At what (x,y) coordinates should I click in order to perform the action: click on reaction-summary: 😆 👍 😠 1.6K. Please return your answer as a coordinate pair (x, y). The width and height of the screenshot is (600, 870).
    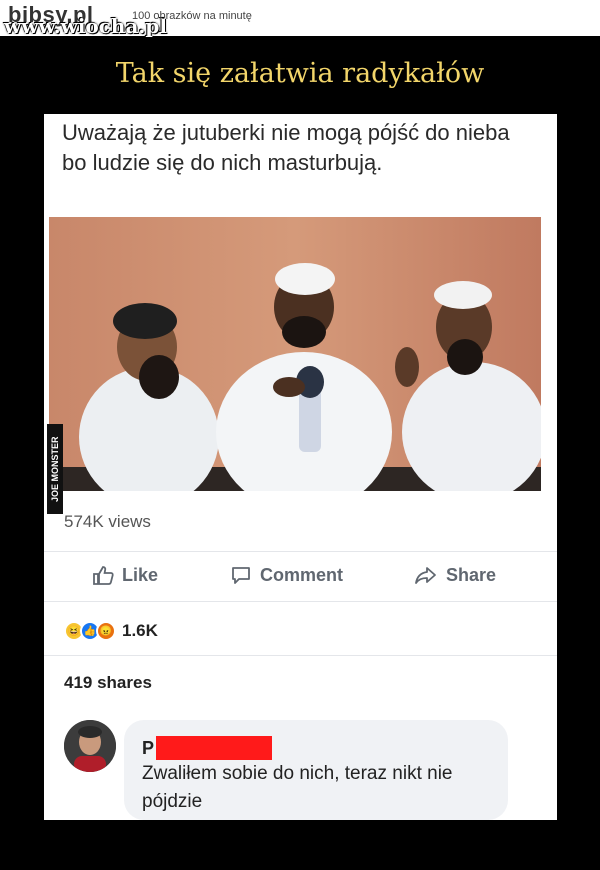
    Looking at the image, I should click on (111, 631).